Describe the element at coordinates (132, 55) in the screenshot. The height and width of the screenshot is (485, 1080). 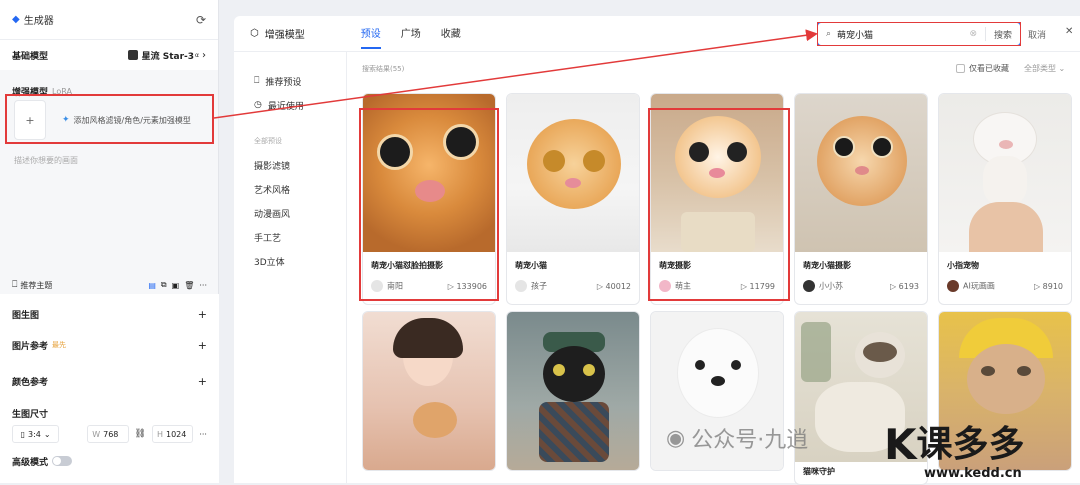
I see `model-logo-icon` at that location.